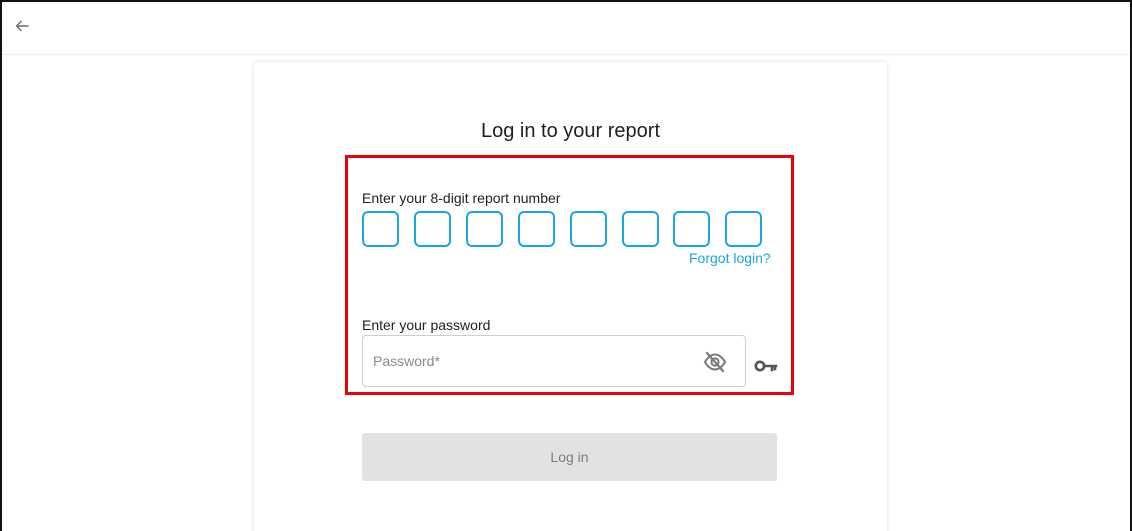 The width and height of the screenshot is (1132, 531). I want to click on back-button, so click(22, 26).